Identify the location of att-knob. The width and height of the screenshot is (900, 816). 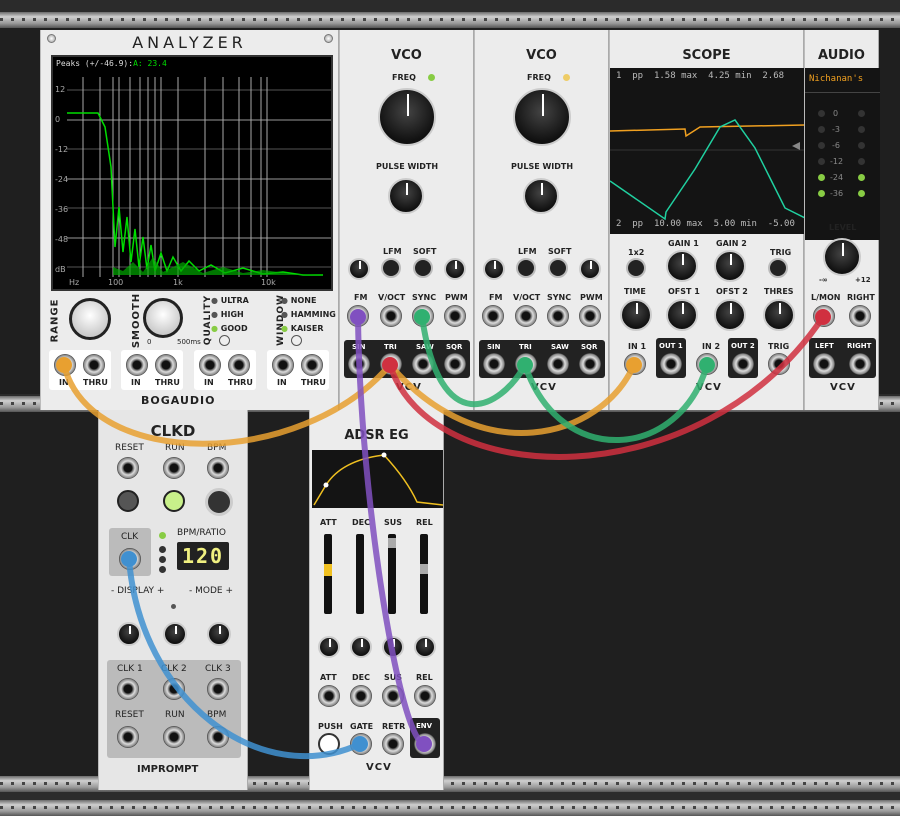
(329, 647).